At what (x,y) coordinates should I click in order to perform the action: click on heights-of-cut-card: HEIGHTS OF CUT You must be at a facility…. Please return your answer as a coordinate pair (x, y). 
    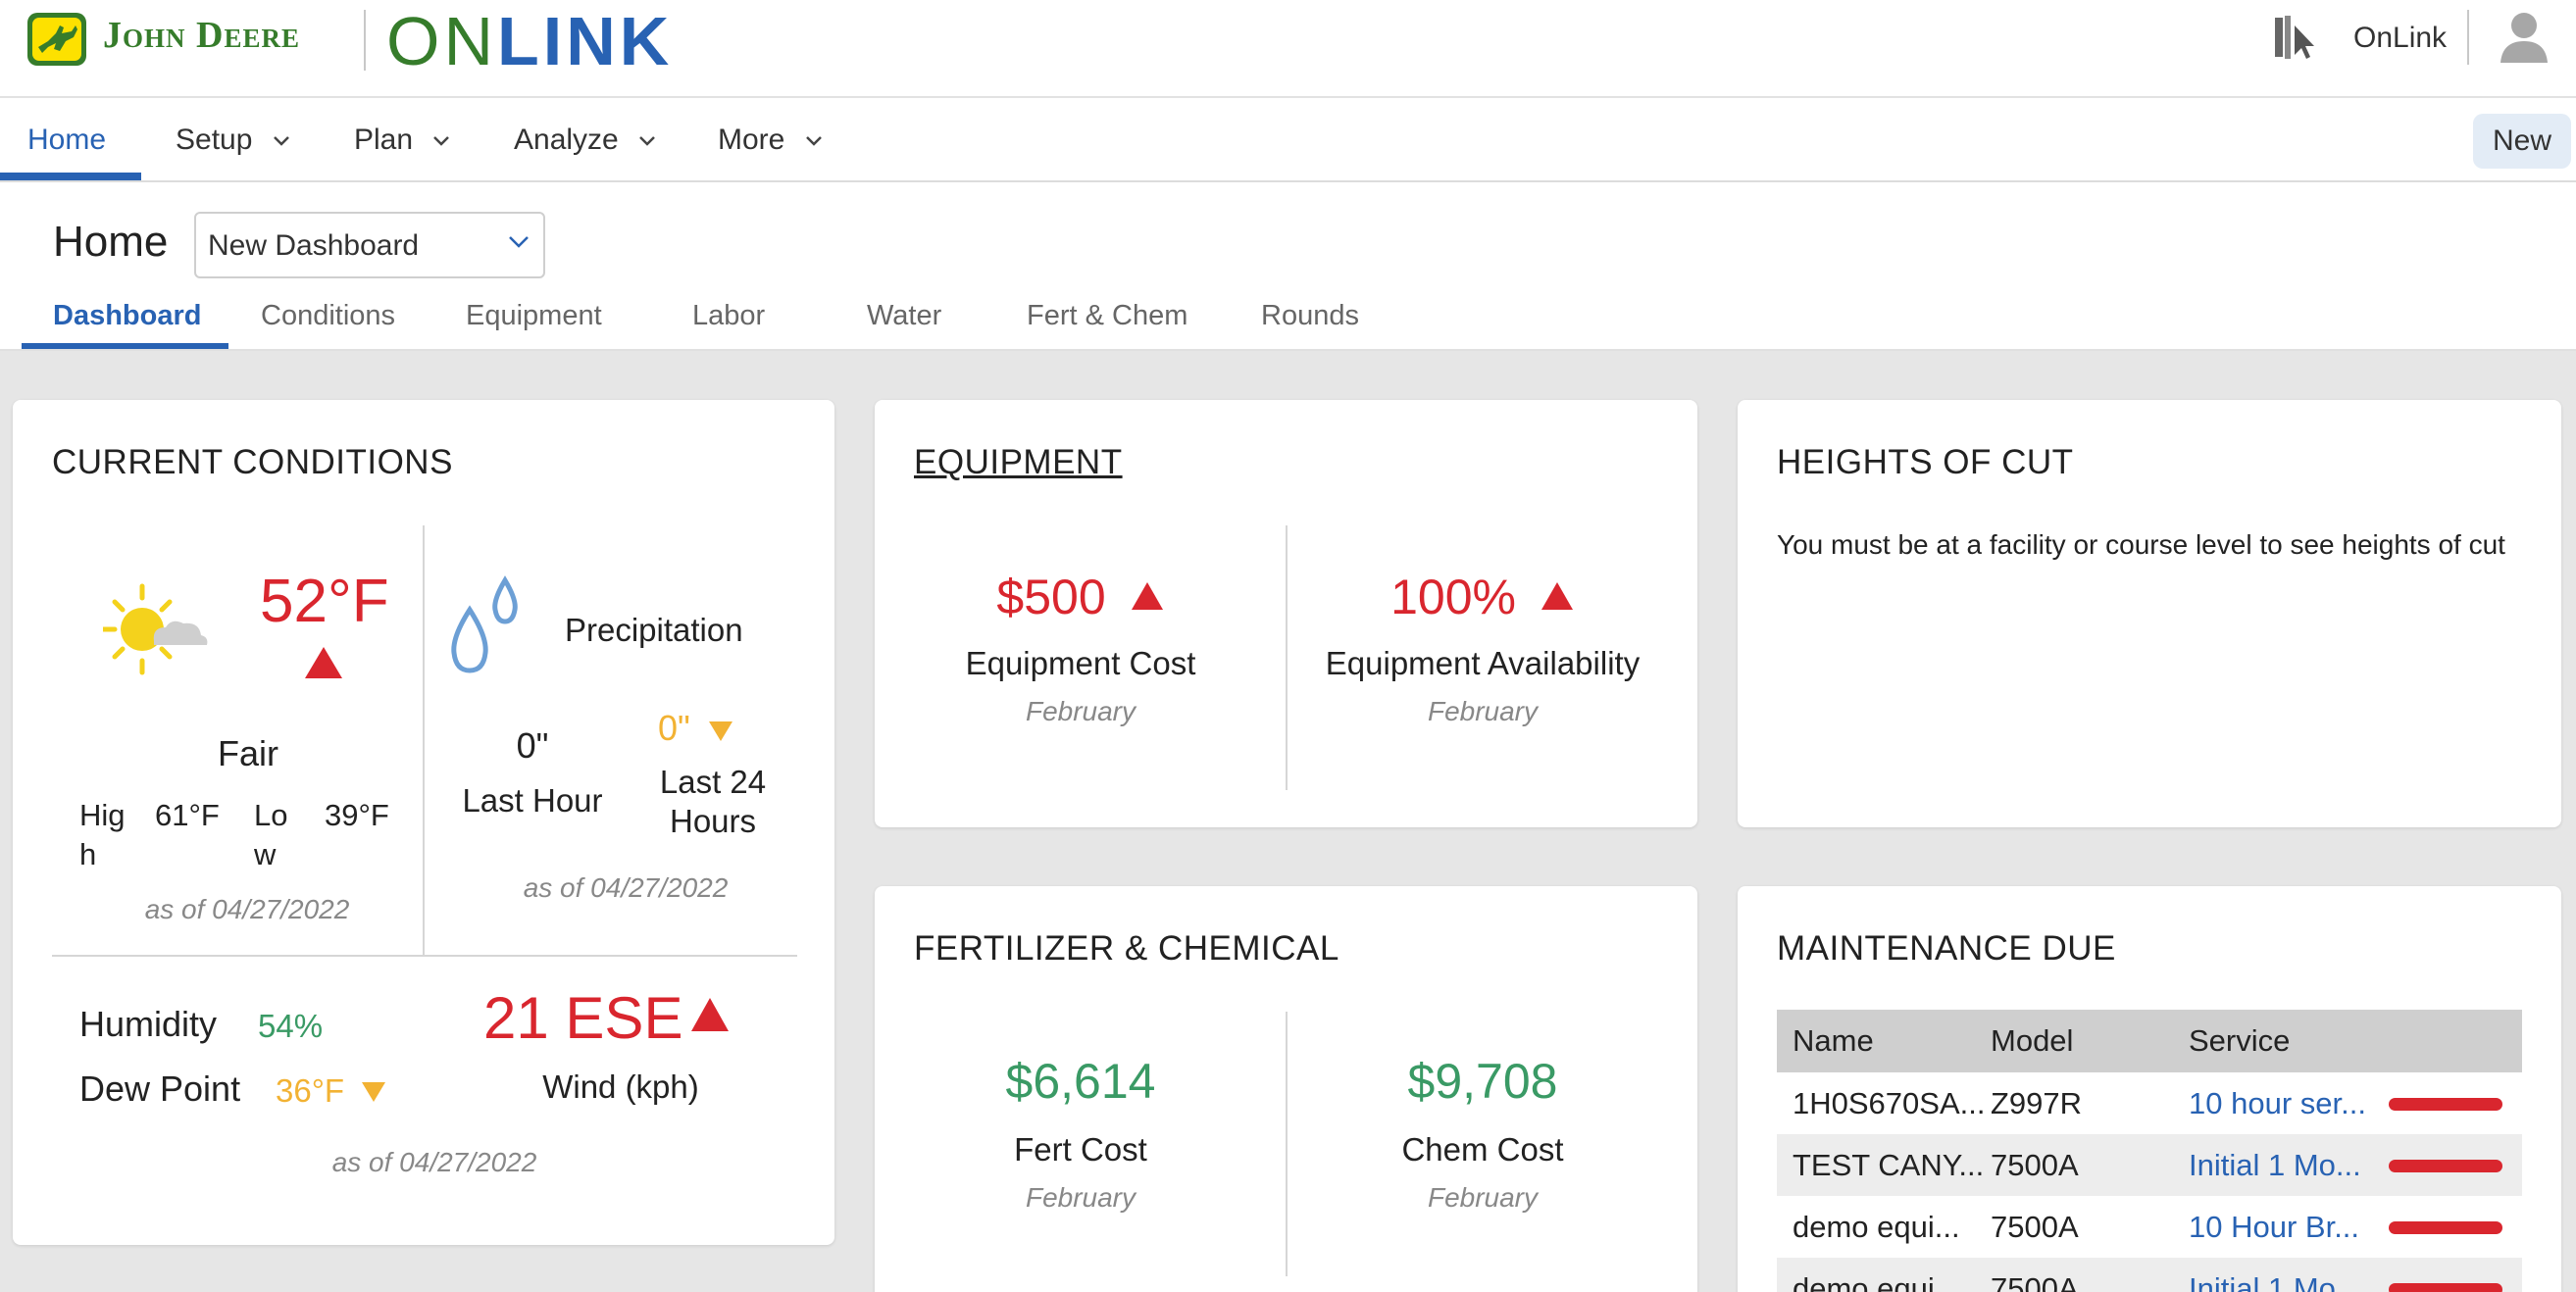
    Looking at the image, I should click on (2149, 613).